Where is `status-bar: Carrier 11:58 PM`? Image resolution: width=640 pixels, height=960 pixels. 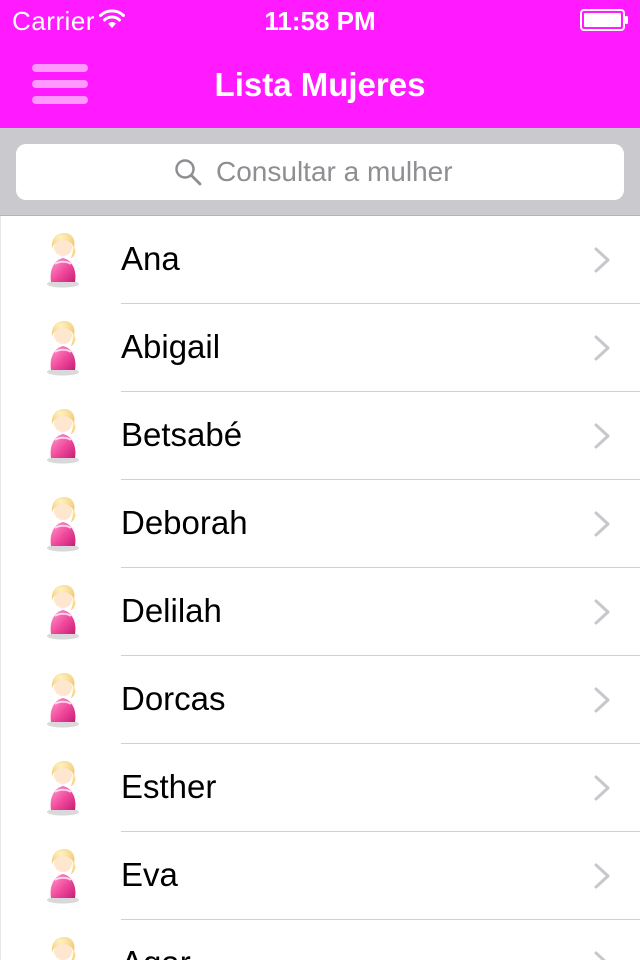 status-bar: Carrier 11:58 PM is located at coordinates (320, 20).